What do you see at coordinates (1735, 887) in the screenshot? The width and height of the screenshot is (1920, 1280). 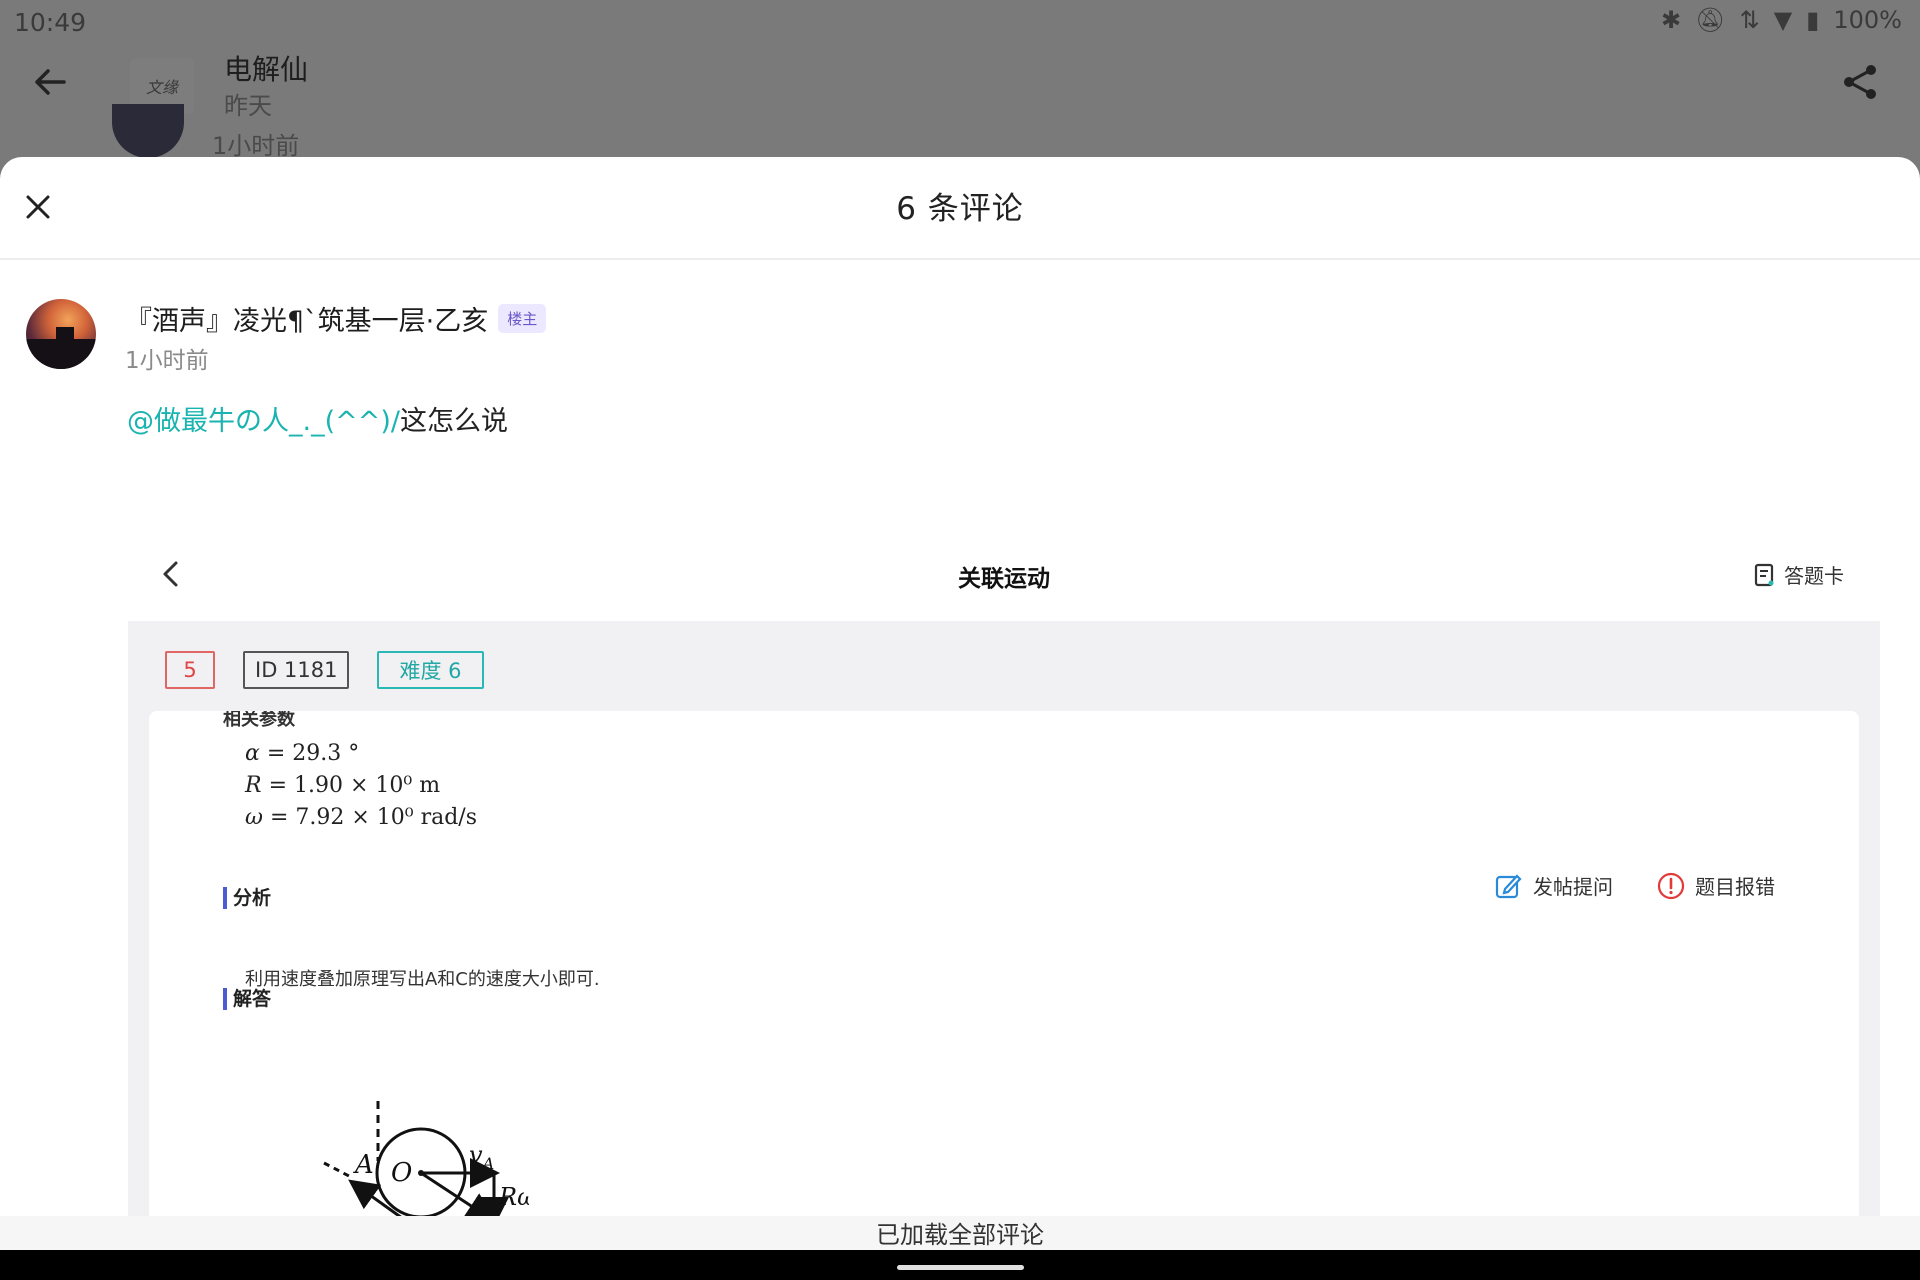 I see `report-error-label: 题目报错` at bounding box center [1735, 887].